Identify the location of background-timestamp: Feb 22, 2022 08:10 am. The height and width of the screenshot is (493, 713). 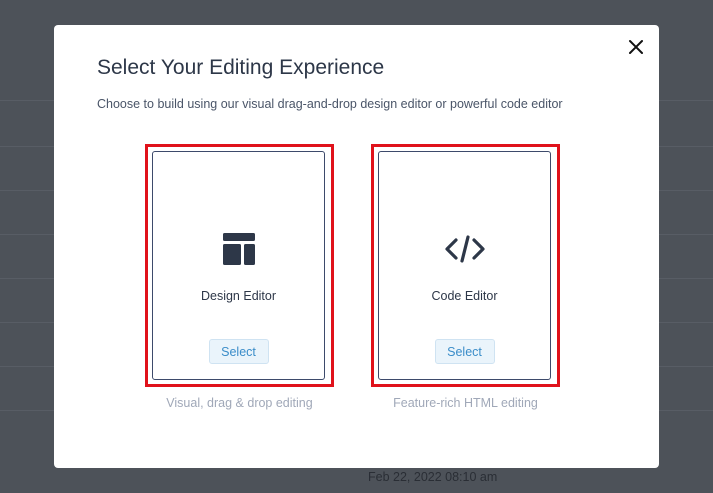
(433, 477).